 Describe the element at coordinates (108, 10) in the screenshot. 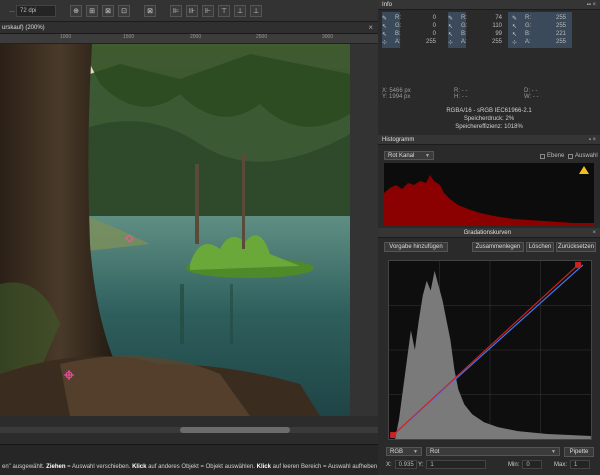

I see `slice-icon: ⊠` at that location.